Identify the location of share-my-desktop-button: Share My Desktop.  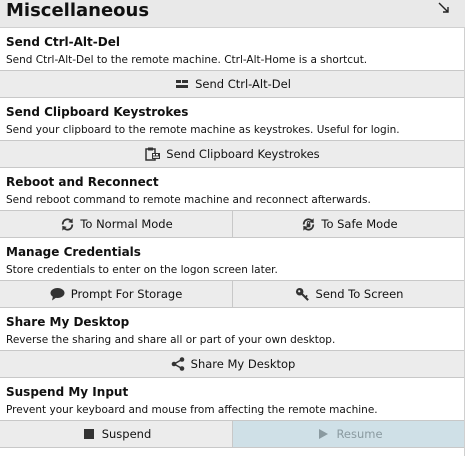
(232, 364).